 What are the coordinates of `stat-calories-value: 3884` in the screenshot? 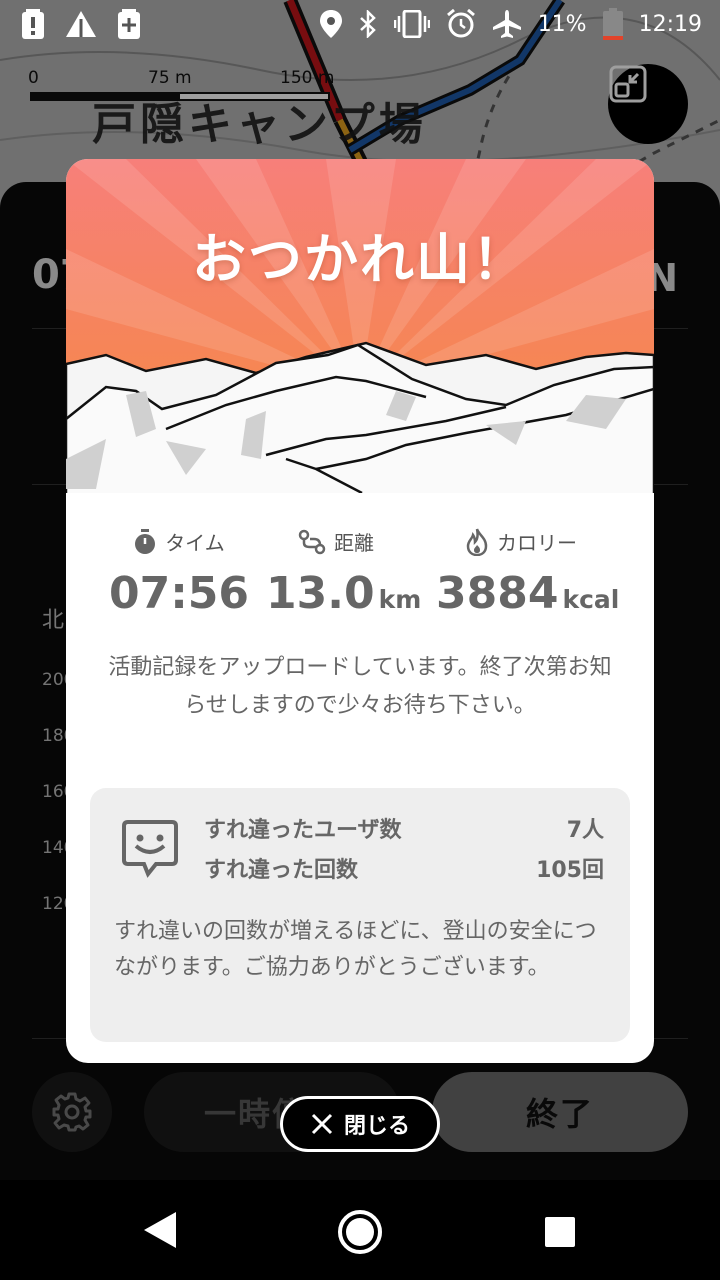 It's located at (497, 593).